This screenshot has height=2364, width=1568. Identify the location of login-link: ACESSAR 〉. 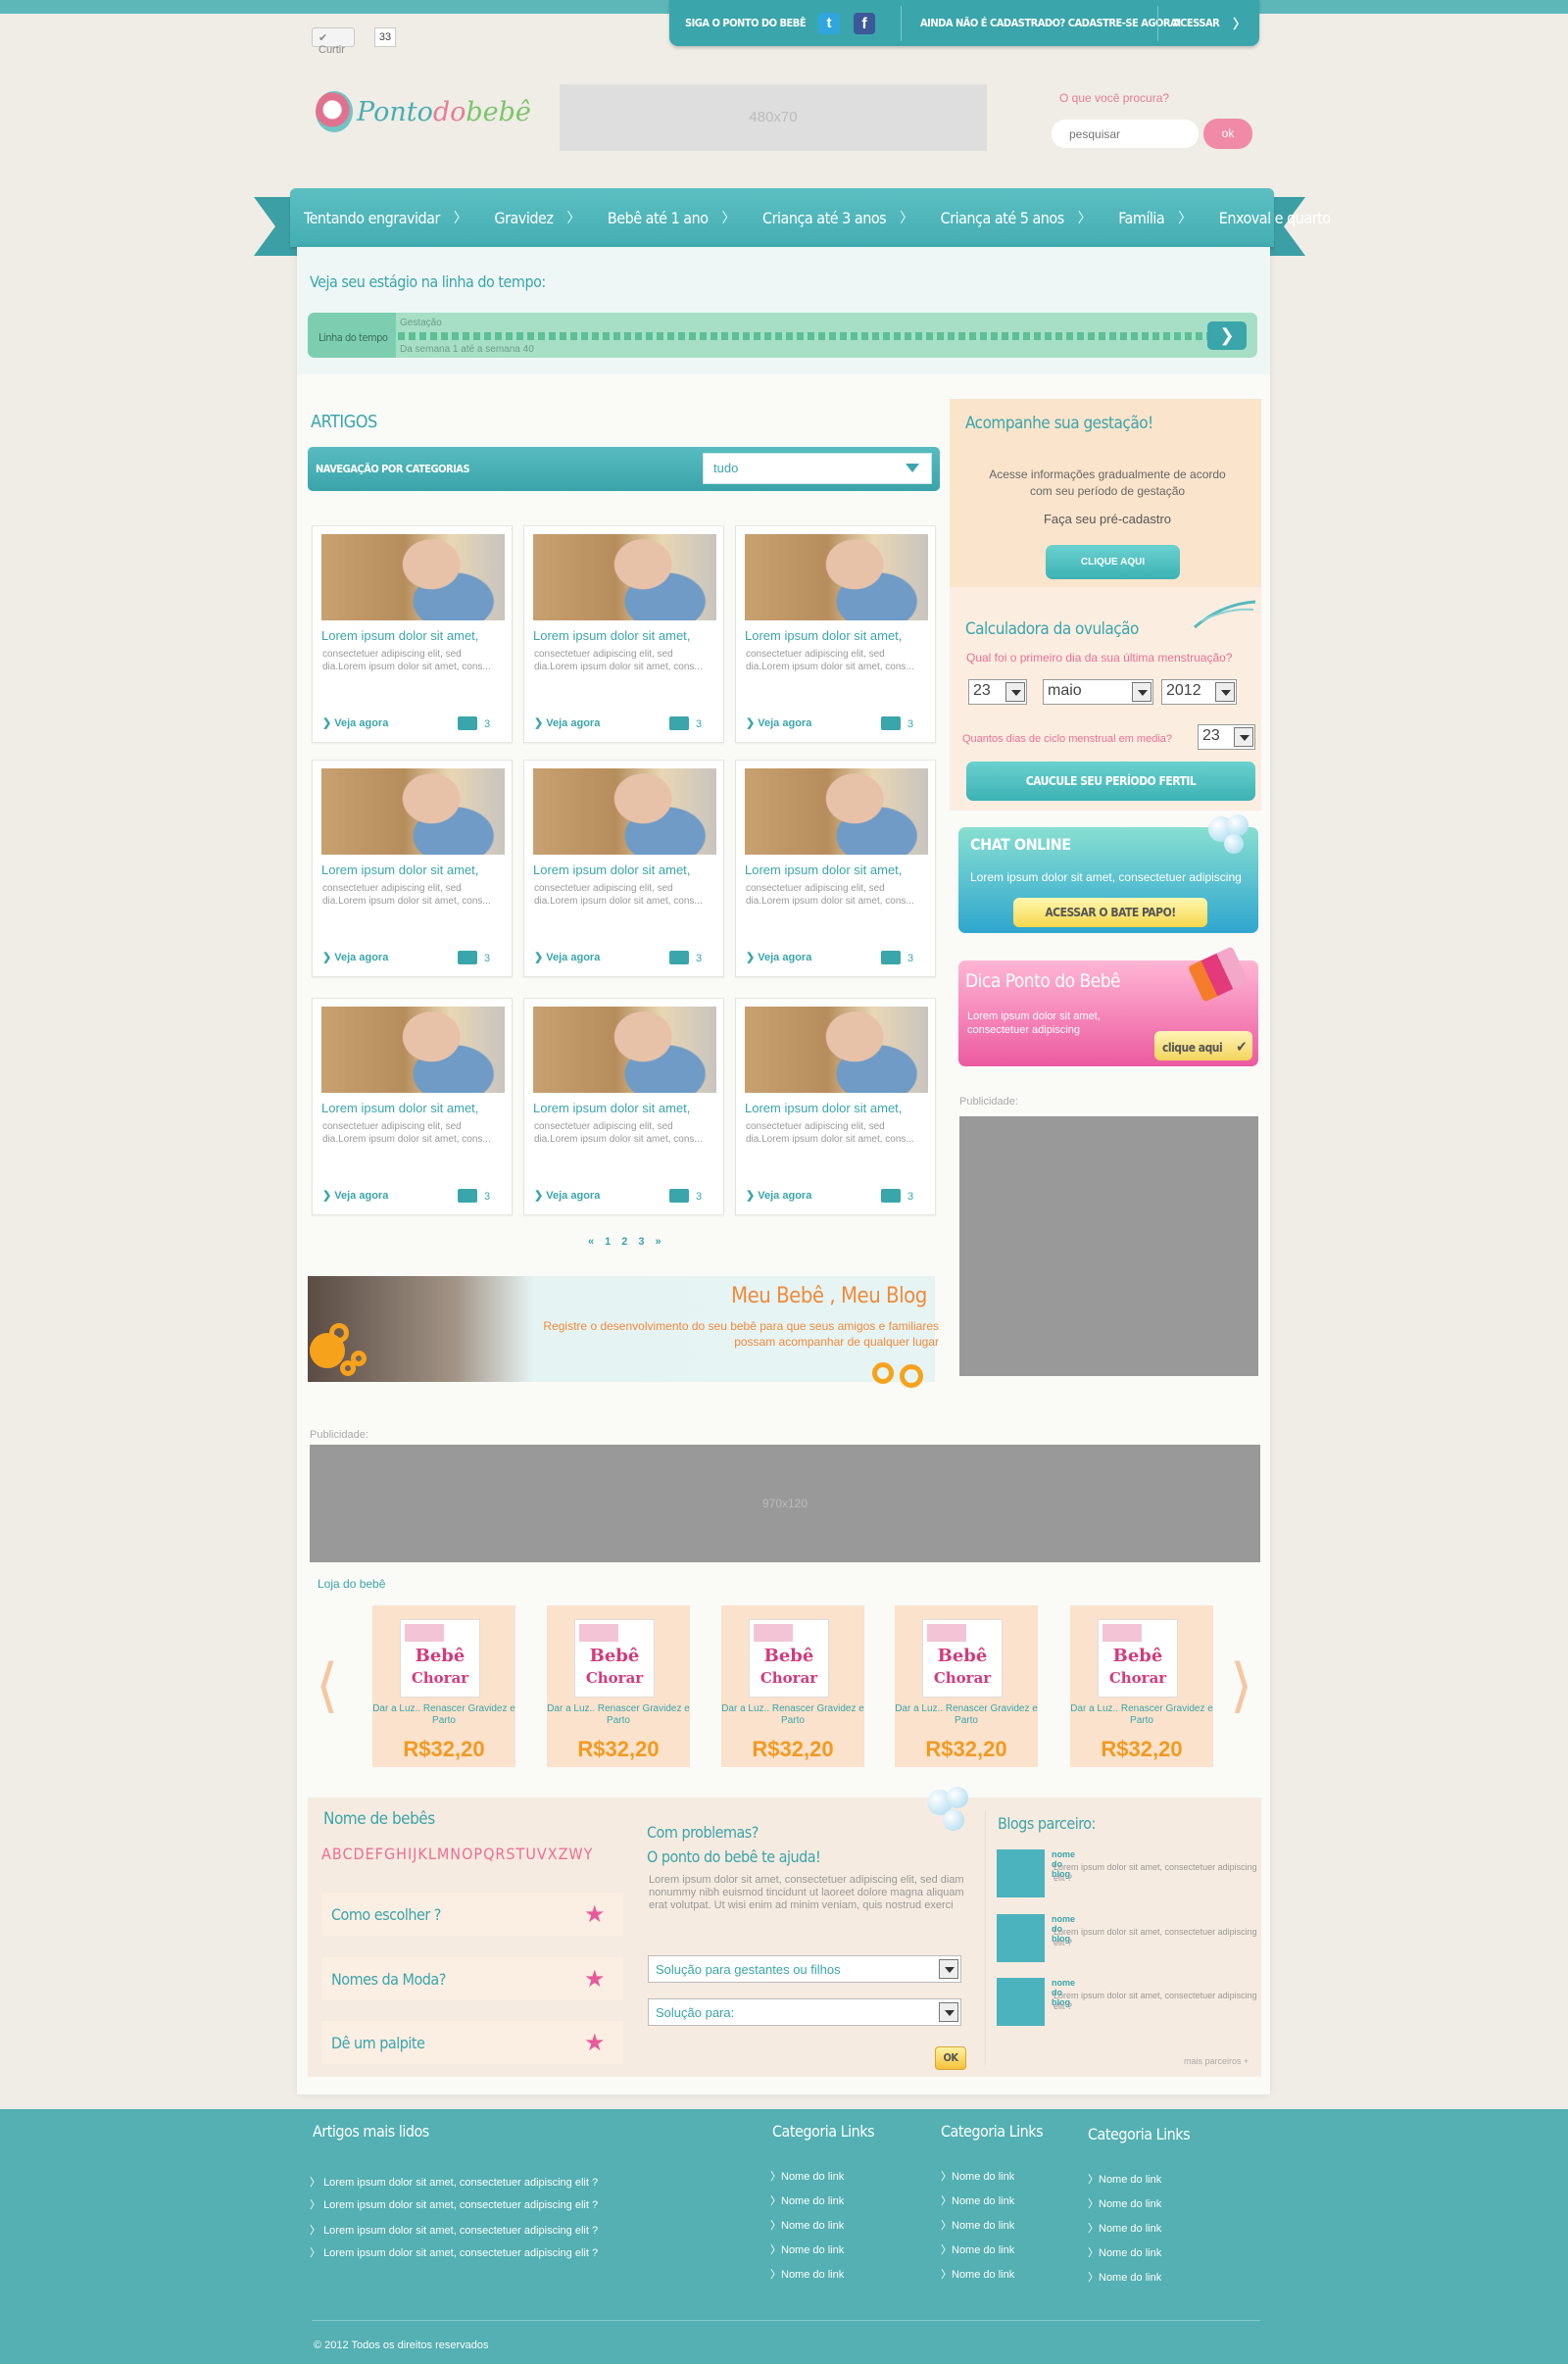
(1209, 23).